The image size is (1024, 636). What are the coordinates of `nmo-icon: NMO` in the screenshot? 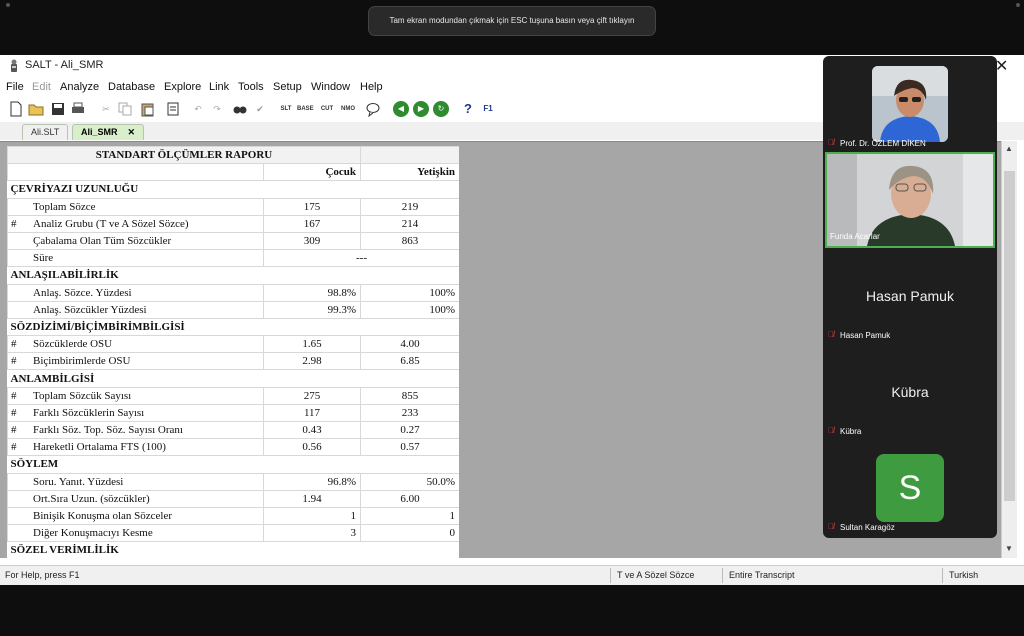 It's located at (348, 109).